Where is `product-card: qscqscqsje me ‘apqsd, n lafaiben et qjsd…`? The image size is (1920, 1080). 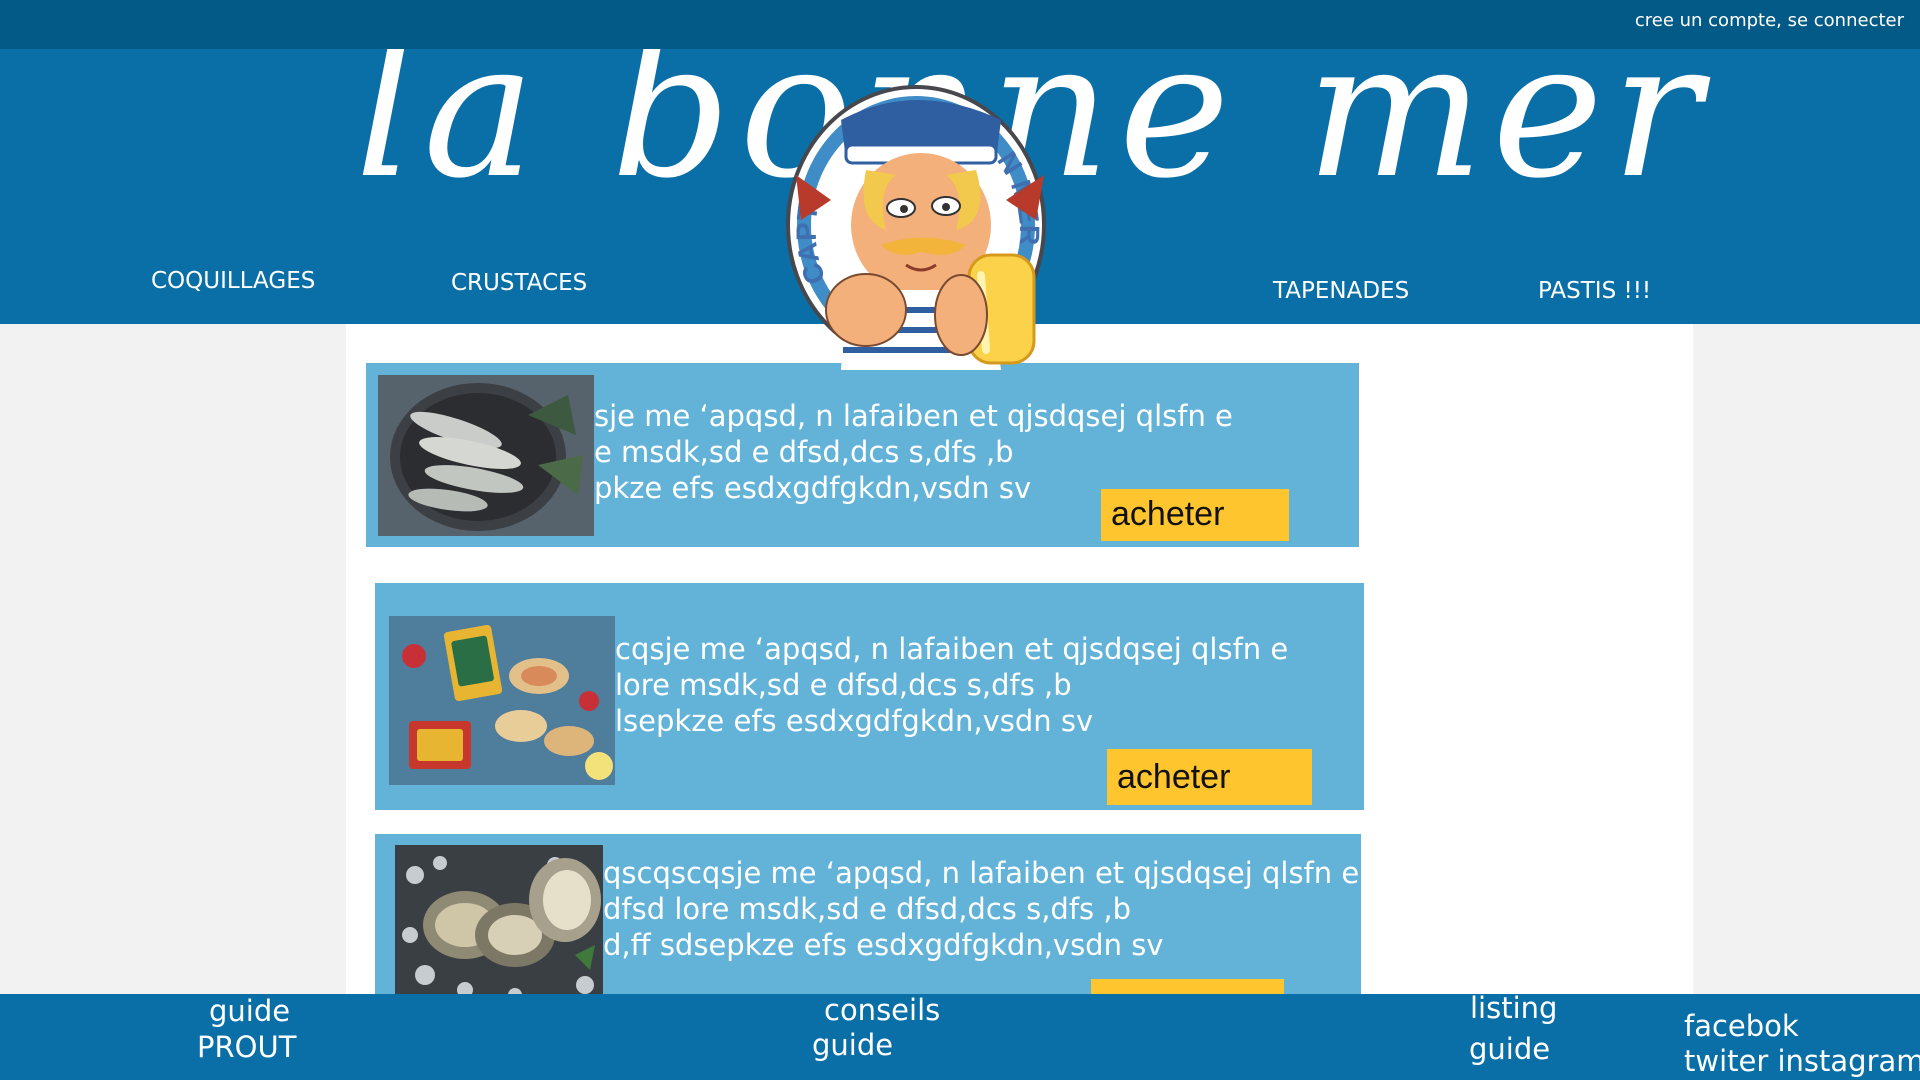
product-card: qscqscqsje me ‘apqsd, n lafaiben et qjsd… is located at coordinates (868, 914).